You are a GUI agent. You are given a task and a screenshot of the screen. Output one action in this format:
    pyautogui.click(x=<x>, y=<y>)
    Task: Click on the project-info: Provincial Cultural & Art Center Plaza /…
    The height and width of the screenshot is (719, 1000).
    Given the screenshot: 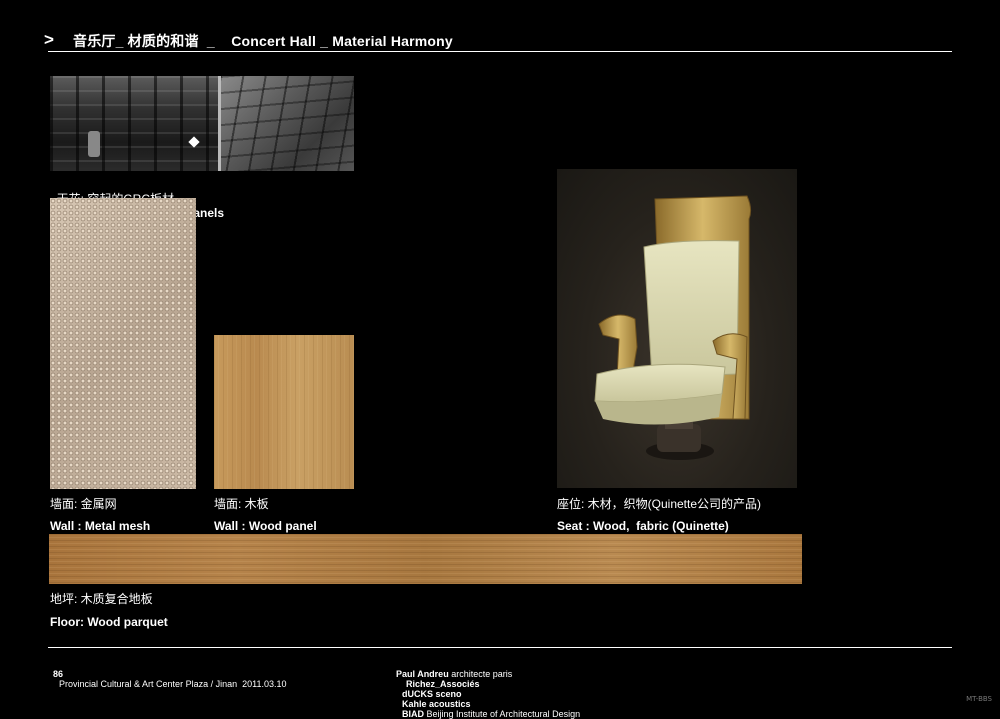 What is the action you would take?
    pyautogui.click(x=173, y=684)
    